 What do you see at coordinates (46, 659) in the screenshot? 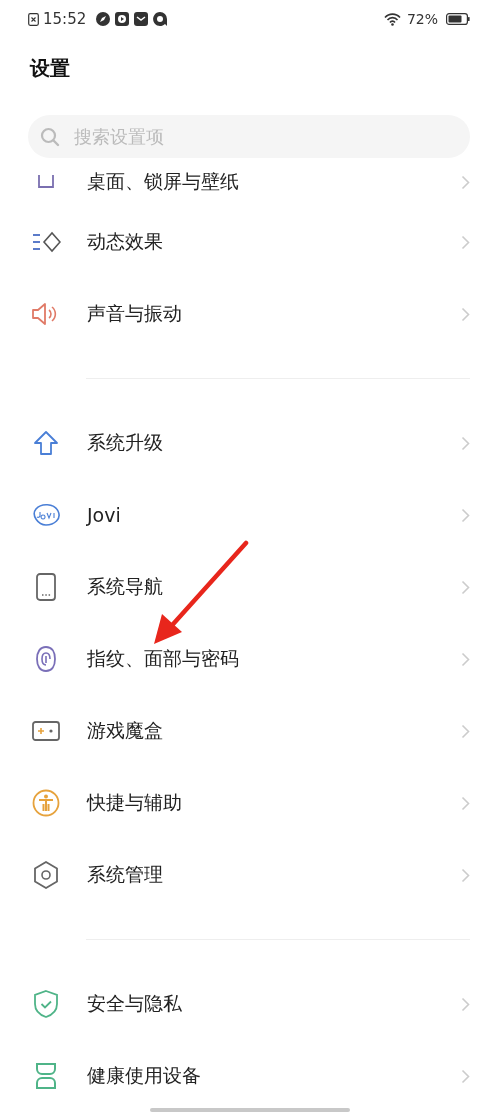
I see `fingerprint-icon` at bounding box center [46, 659].